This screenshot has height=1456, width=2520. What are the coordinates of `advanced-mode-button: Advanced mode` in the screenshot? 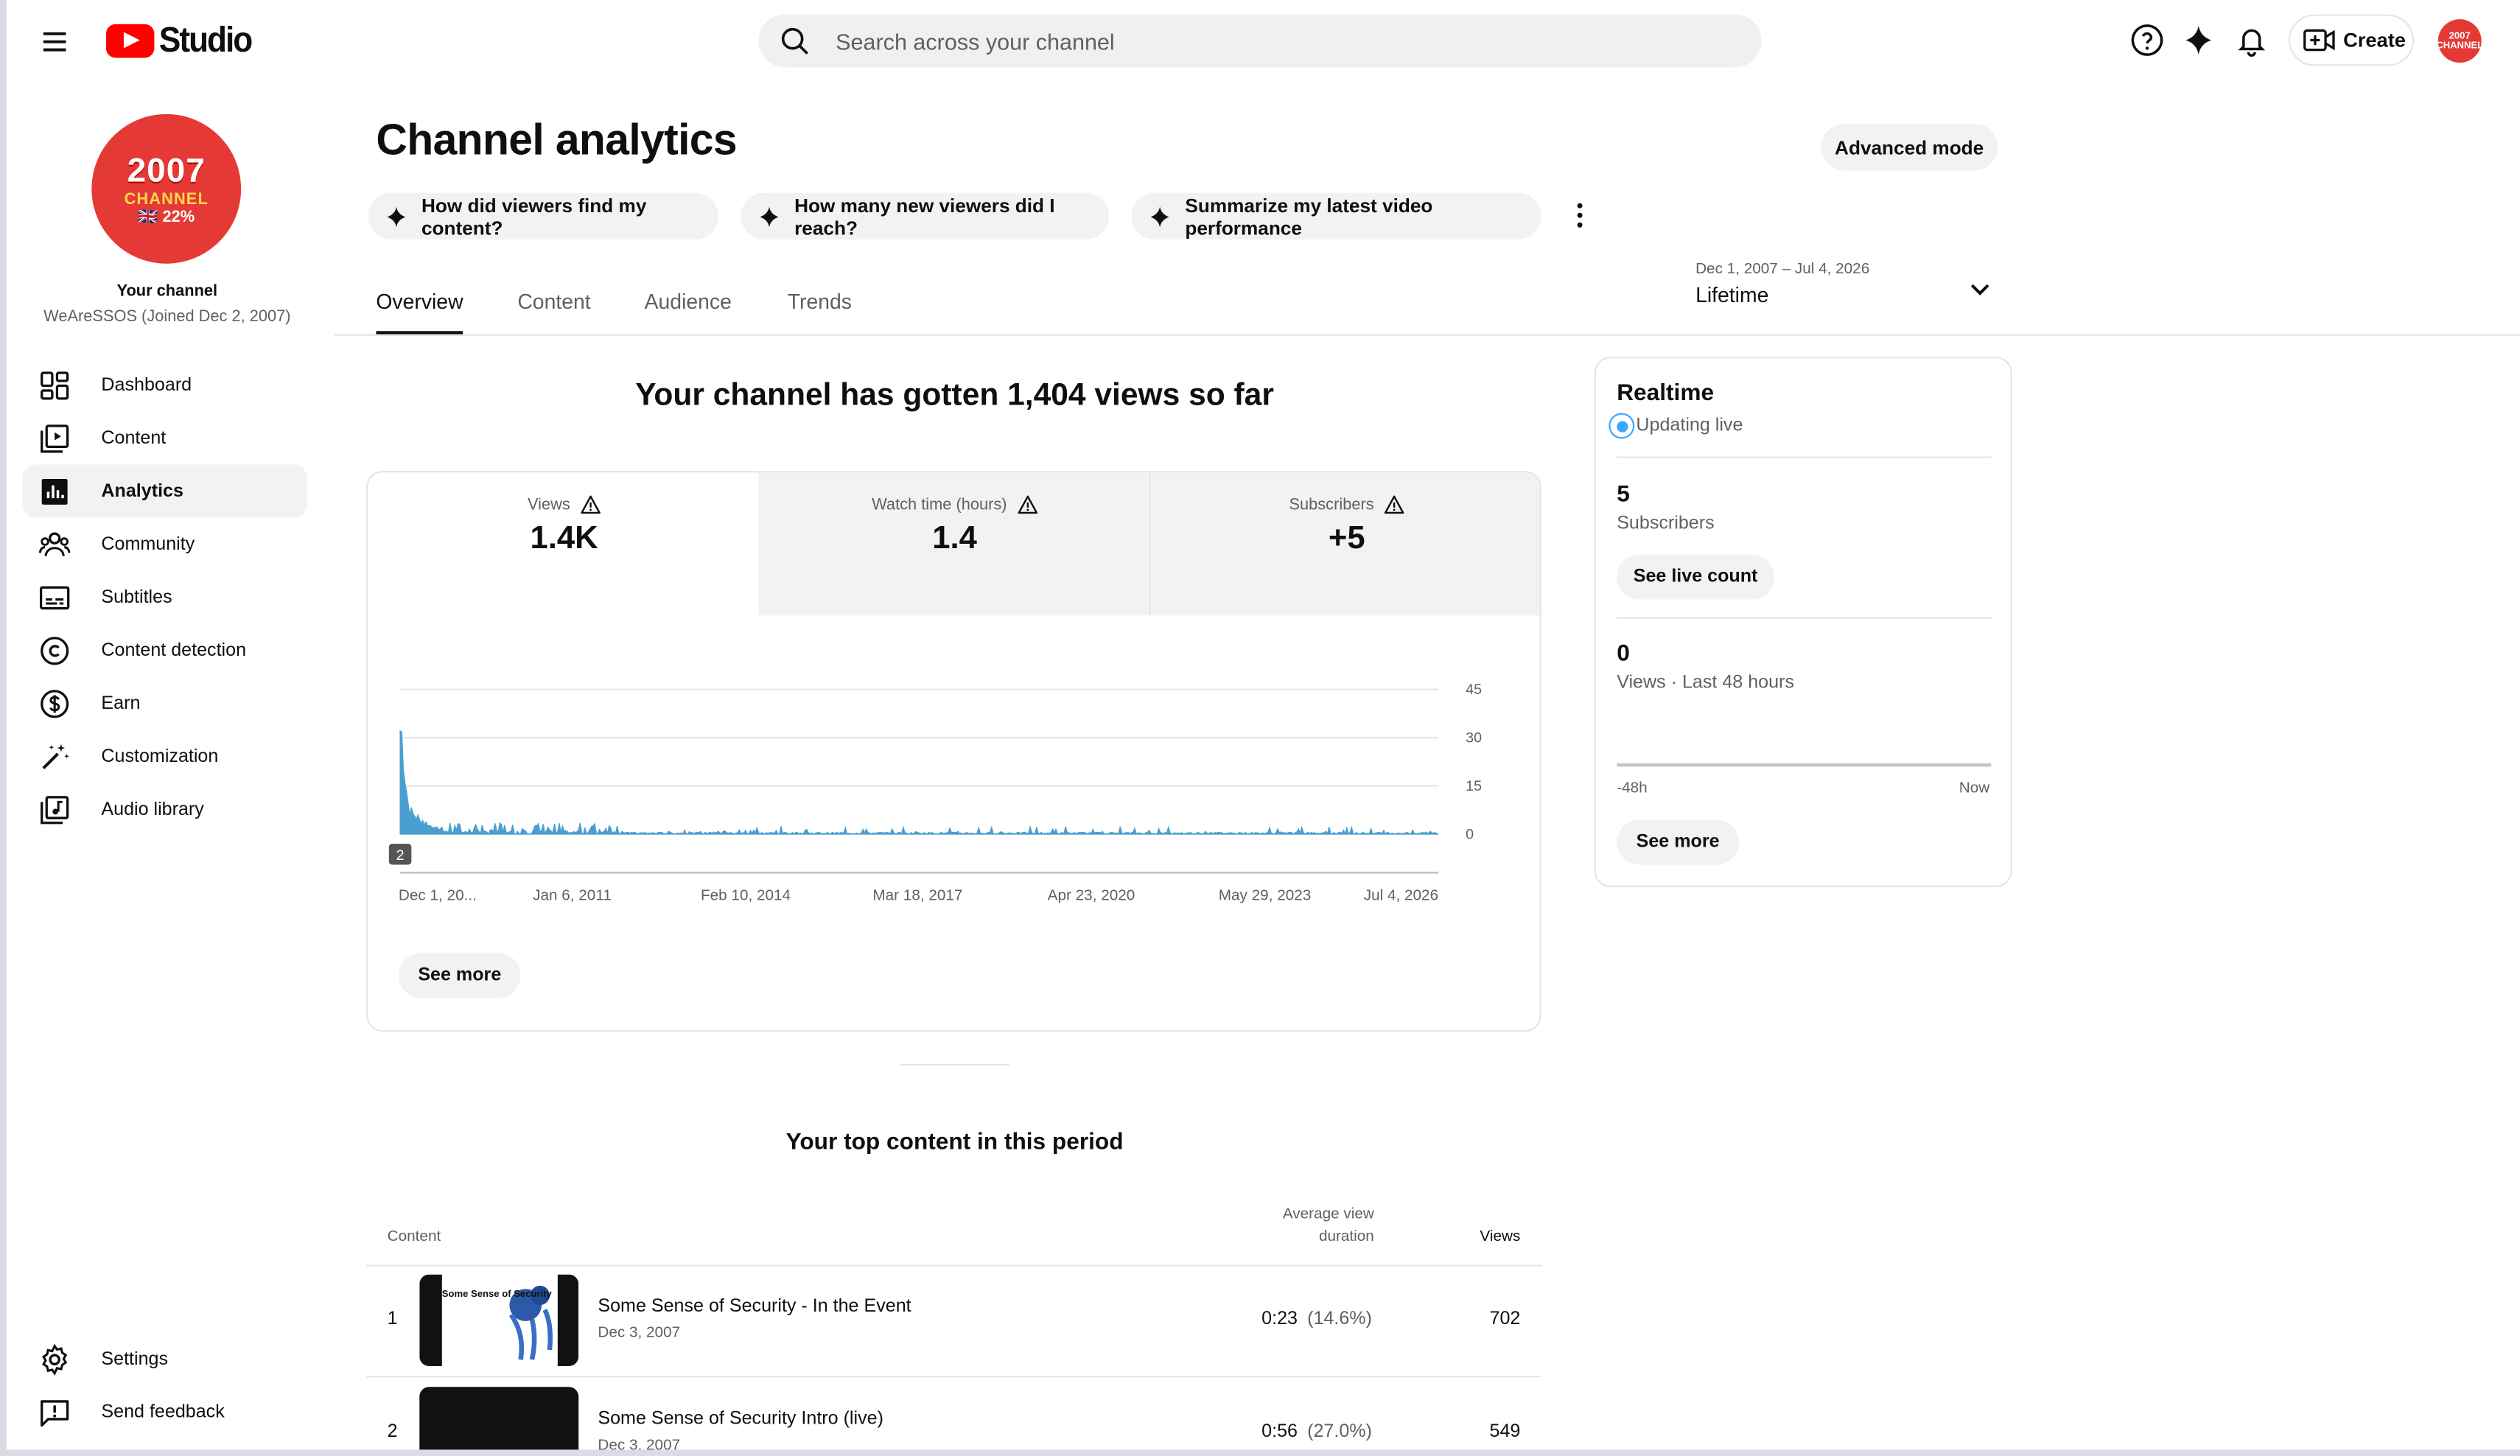 It's located at (1909, 147).